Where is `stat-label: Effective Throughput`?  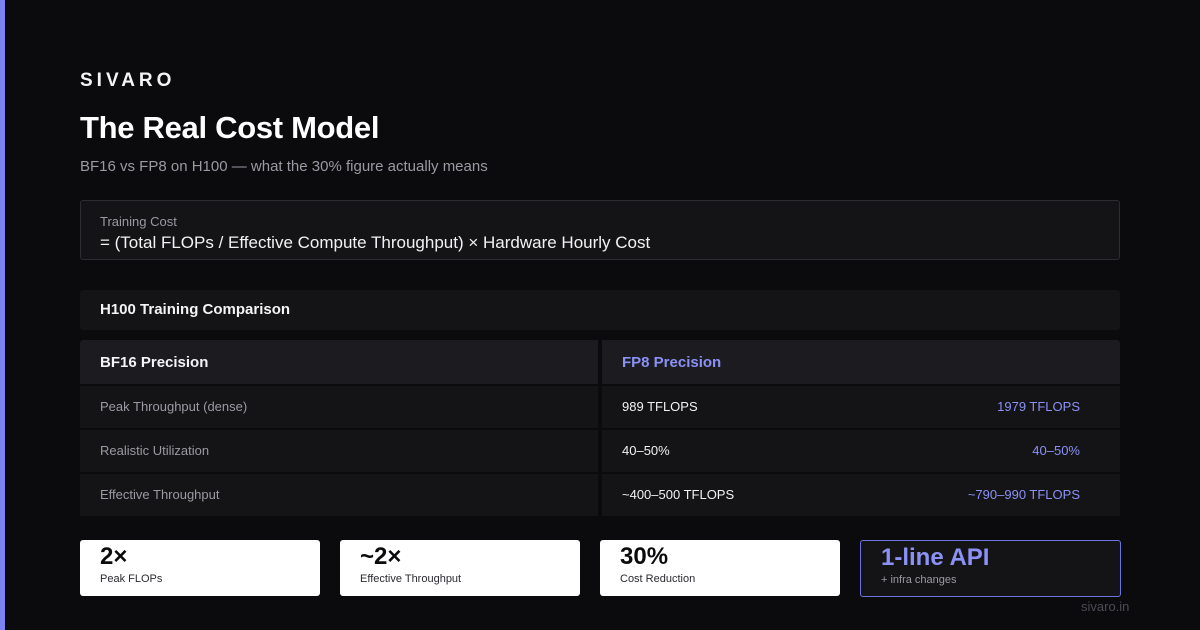 stat-label: Effective Throughput is located at coordinates (411, 579).